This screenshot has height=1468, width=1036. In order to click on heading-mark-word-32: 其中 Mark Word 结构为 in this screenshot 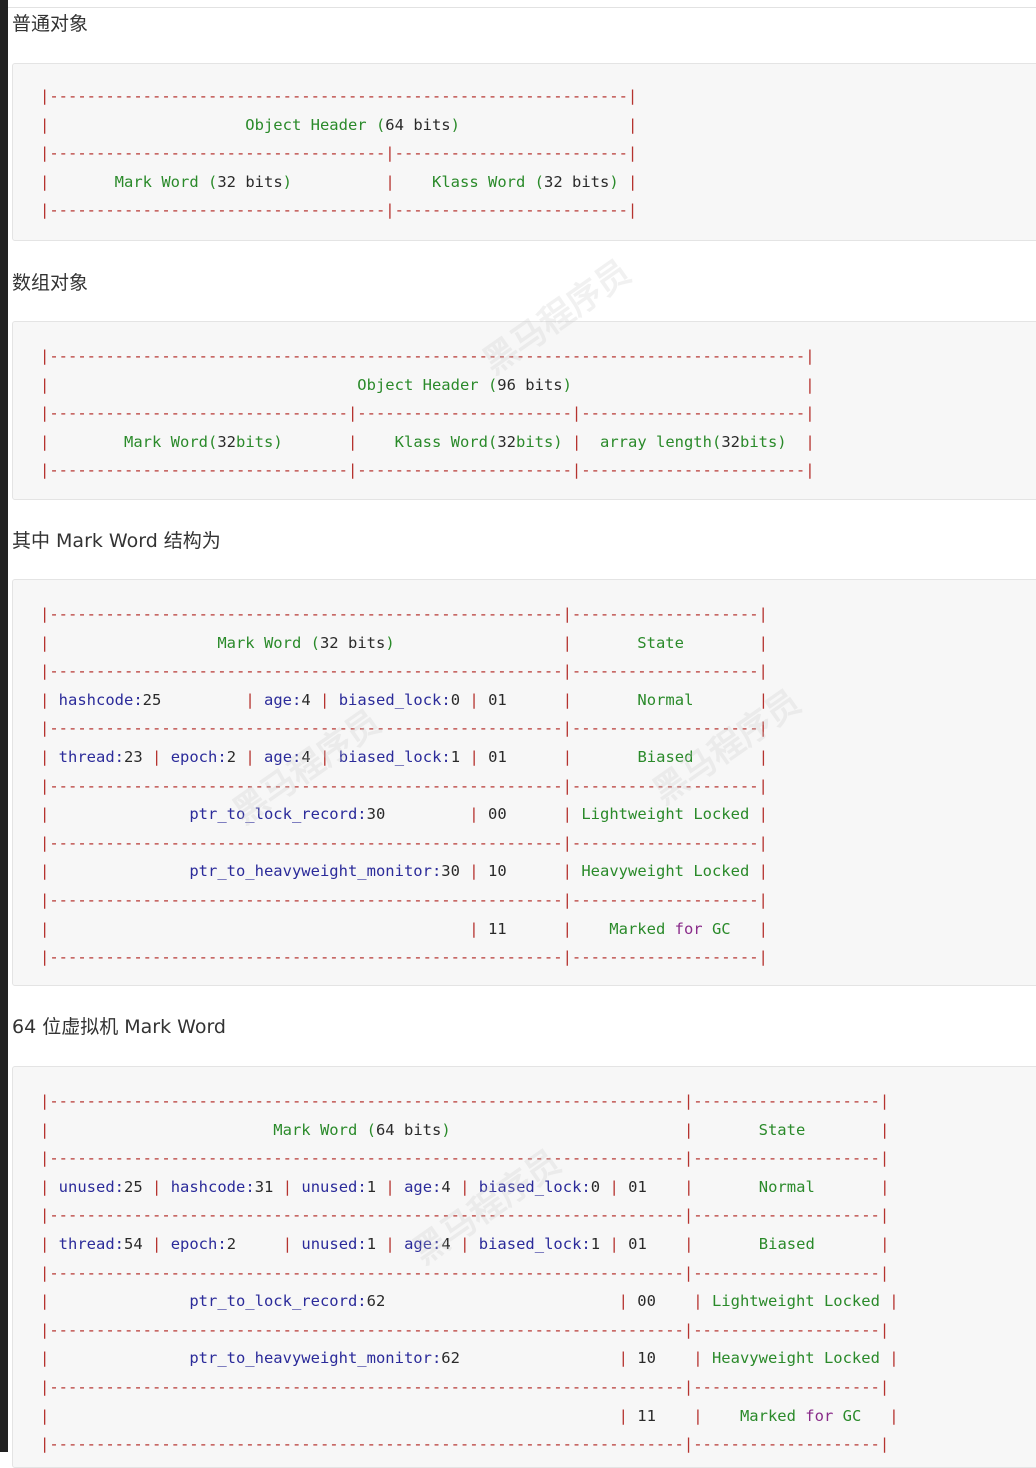, I will do `click(116, 541)`.